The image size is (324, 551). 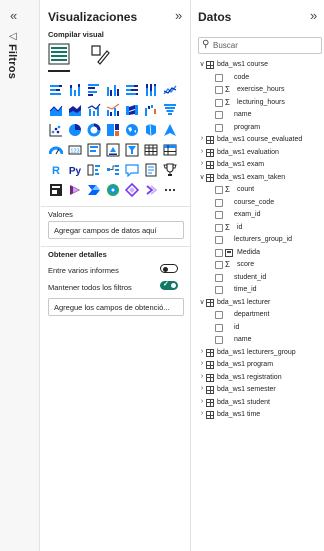 I want to click on field-node: Σcount, so click(x=258, y=191).